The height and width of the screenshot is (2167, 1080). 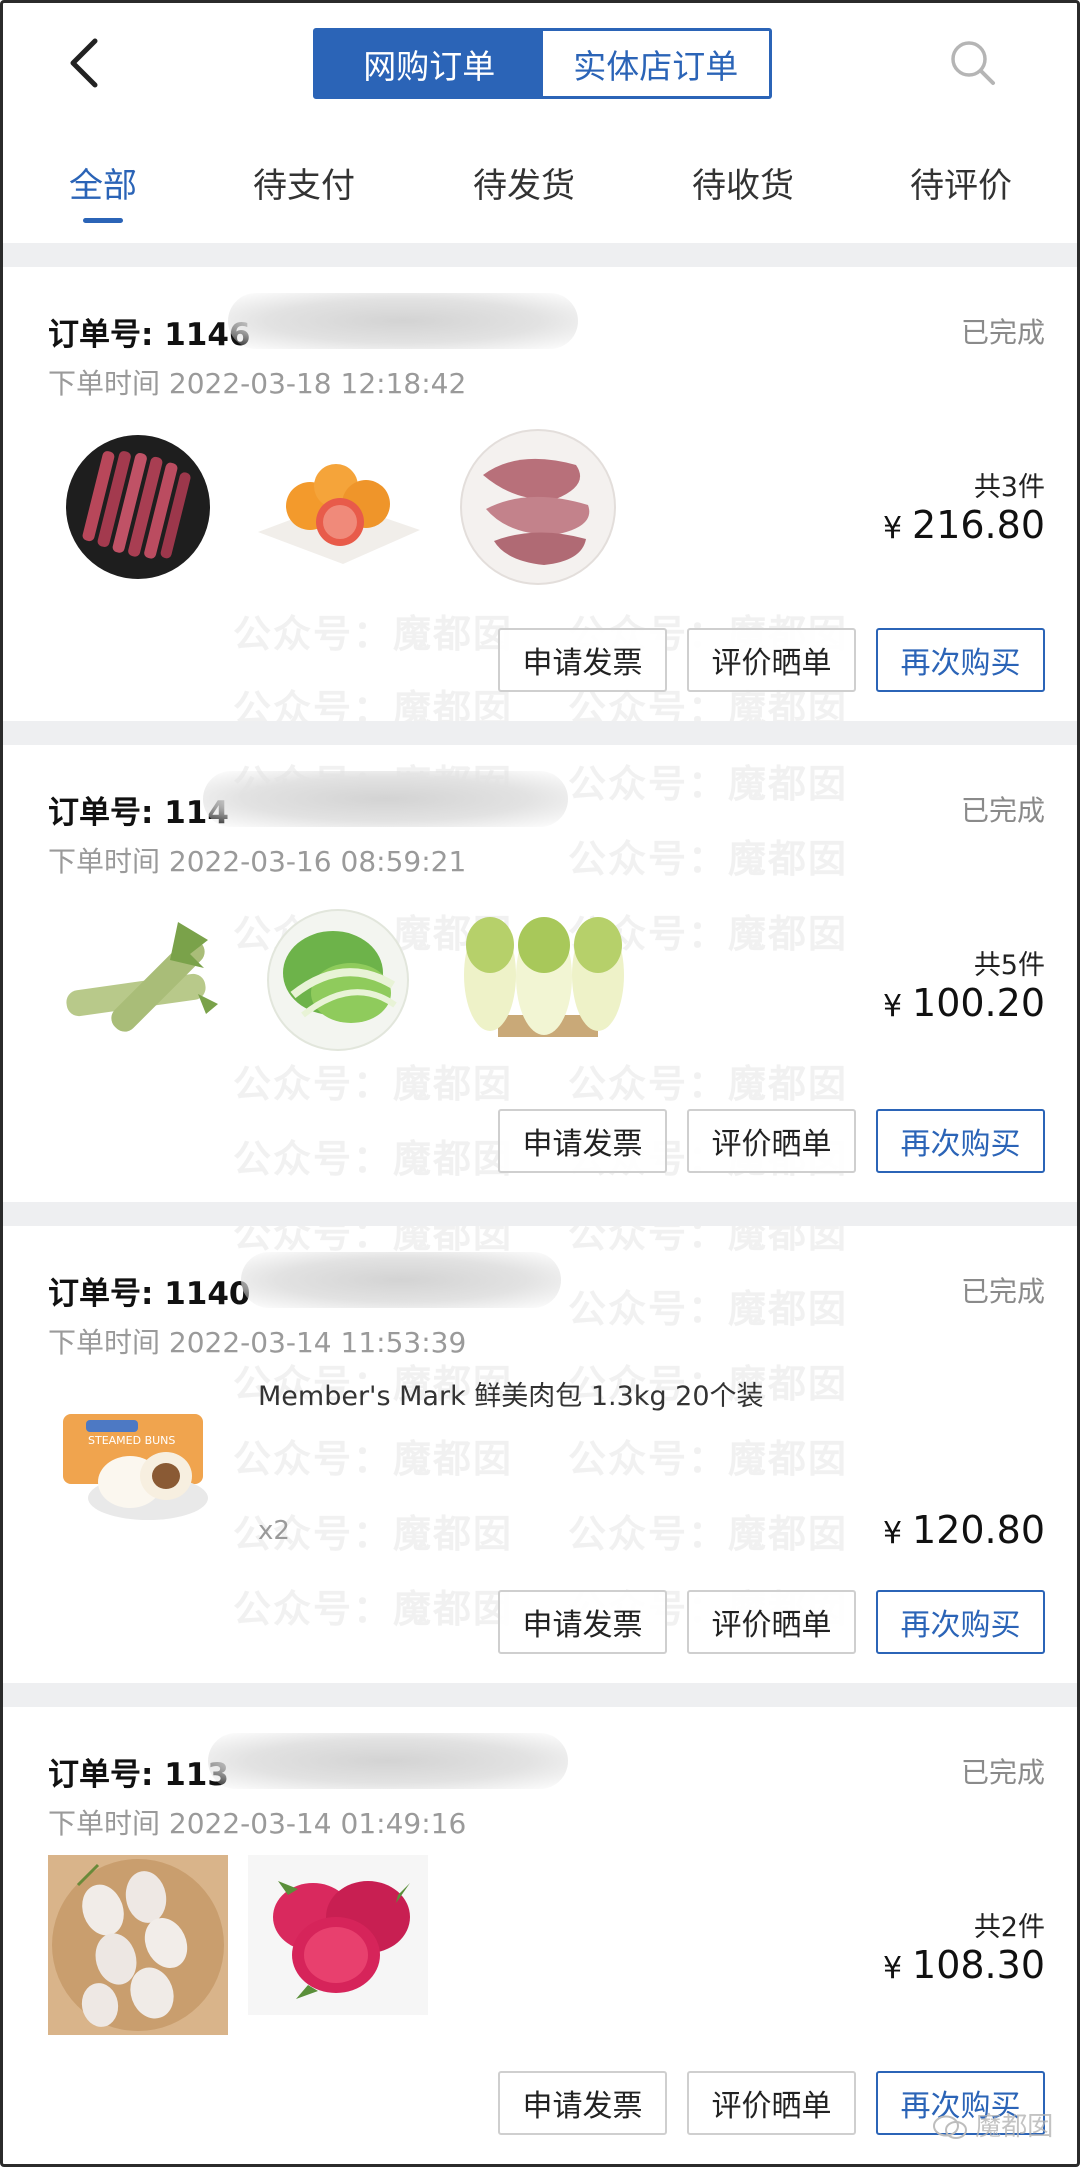 What do you see at coordinates (511, 1396) in the screenshot?
I see `product-name: Member's Mark 鲜美肉包 1.3kg 20个装` at bounding box center [511, 1396].